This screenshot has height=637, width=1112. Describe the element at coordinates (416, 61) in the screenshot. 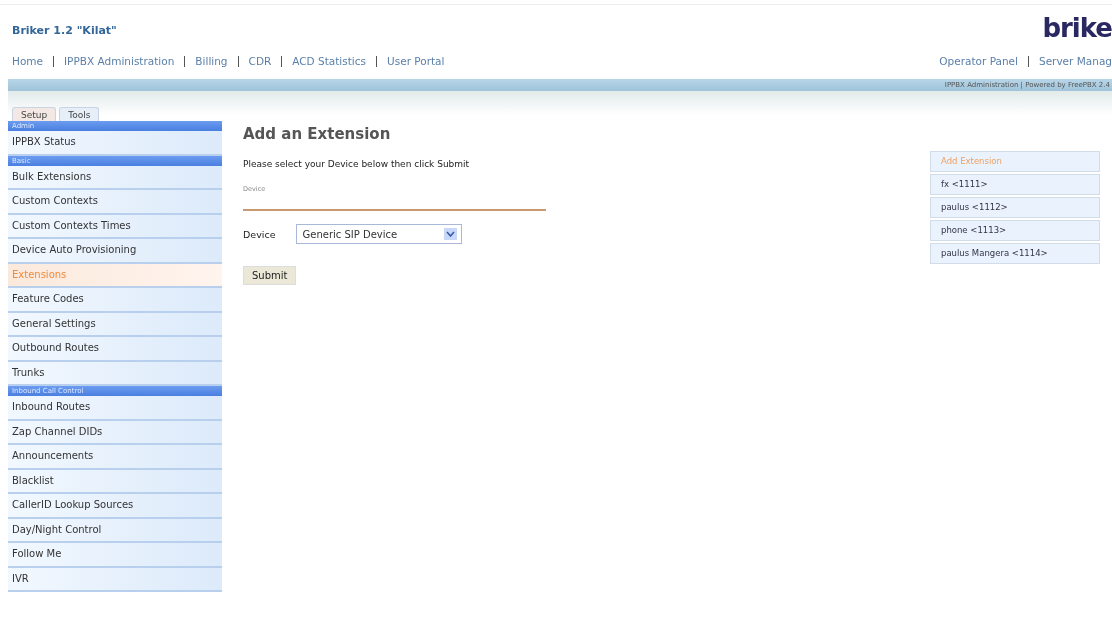

I see `nav-link: User Portal` at that location.